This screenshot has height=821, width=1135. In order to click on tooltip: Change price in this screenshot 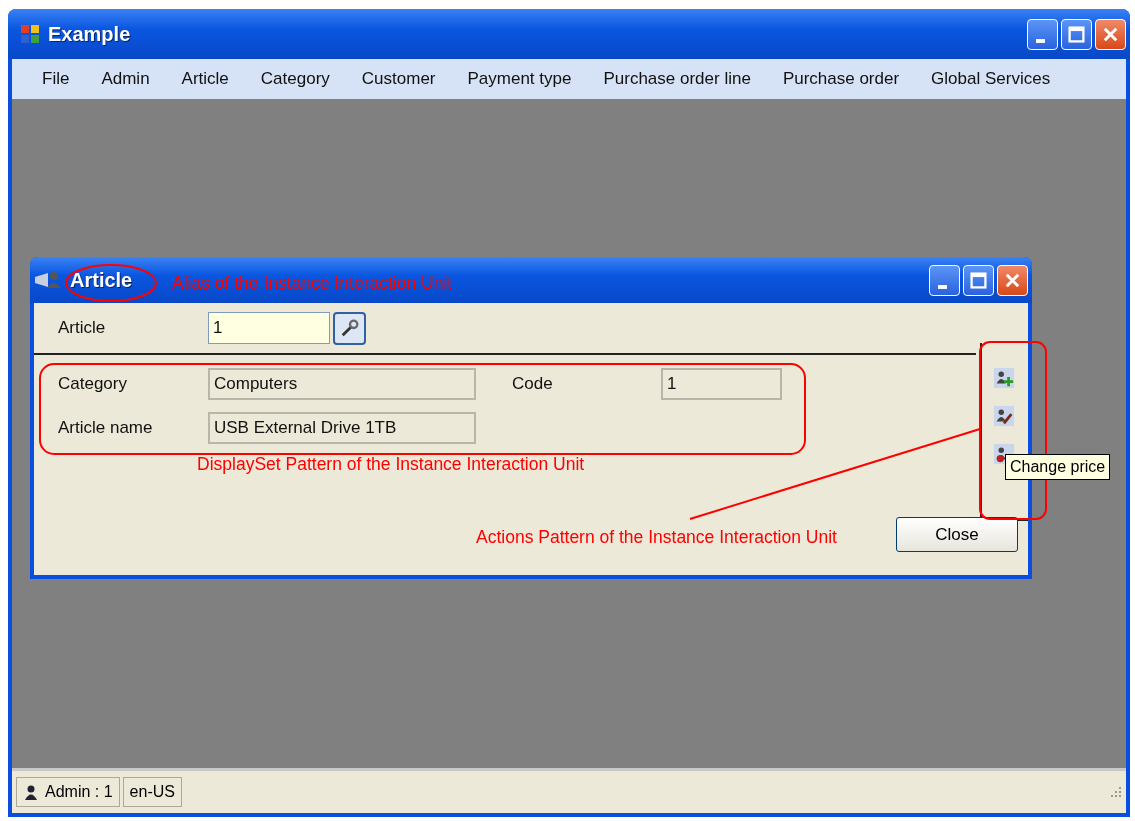, I will do `click(1058, 467)`.